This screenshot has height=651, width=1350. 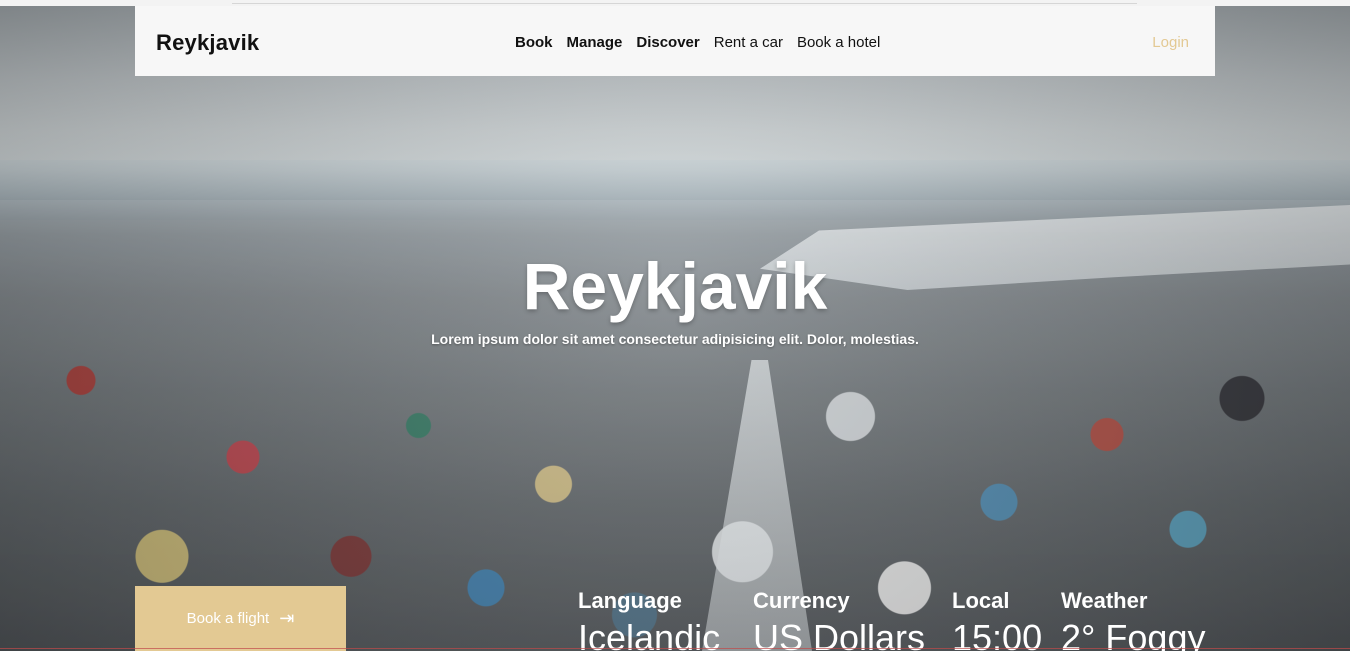 I want to click on nav-link-book: Book, so click(x=534, y=42).